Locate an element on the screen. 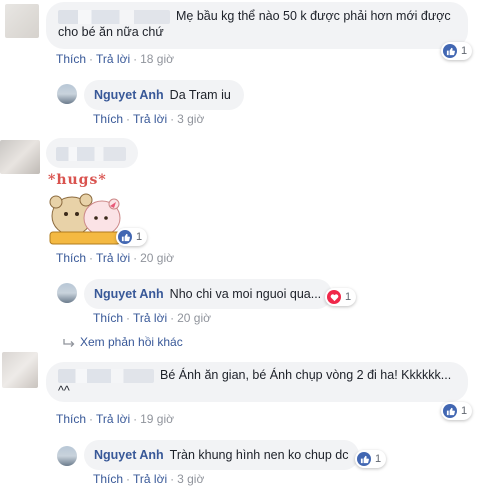  view-more-replies-link: Xem phản hồi khác is located at coordinates (122, 342).